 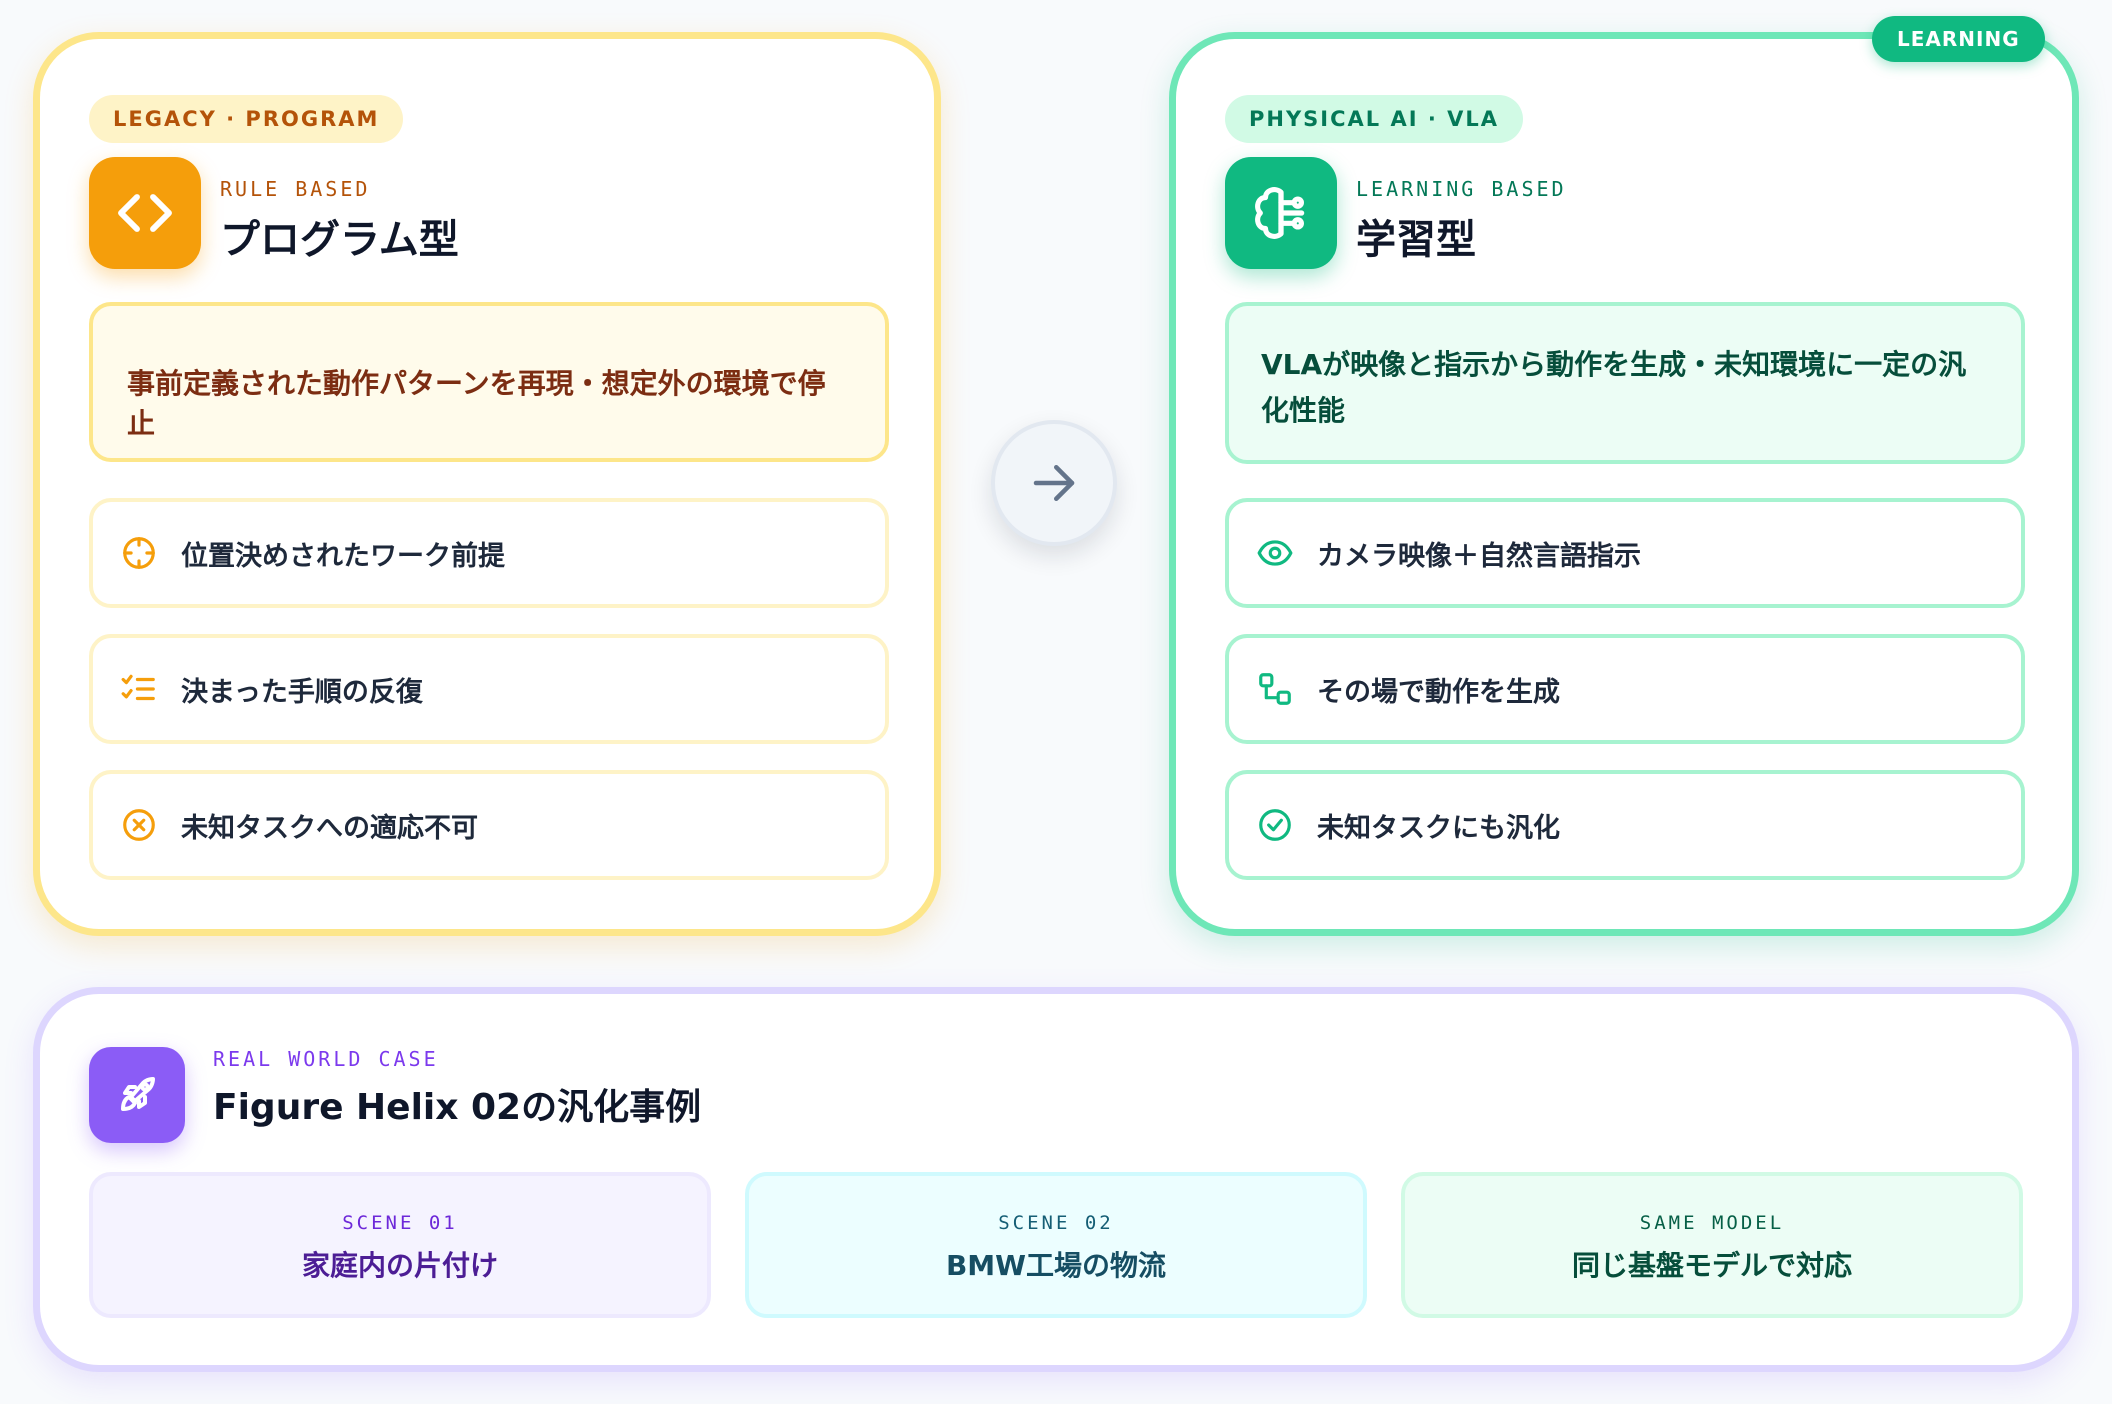 What do you see at coordinates (457, 1107) in the screenshot?
I see `case-title: Figure Helix 02の汎化事例` at bounding box center [457, 1107].